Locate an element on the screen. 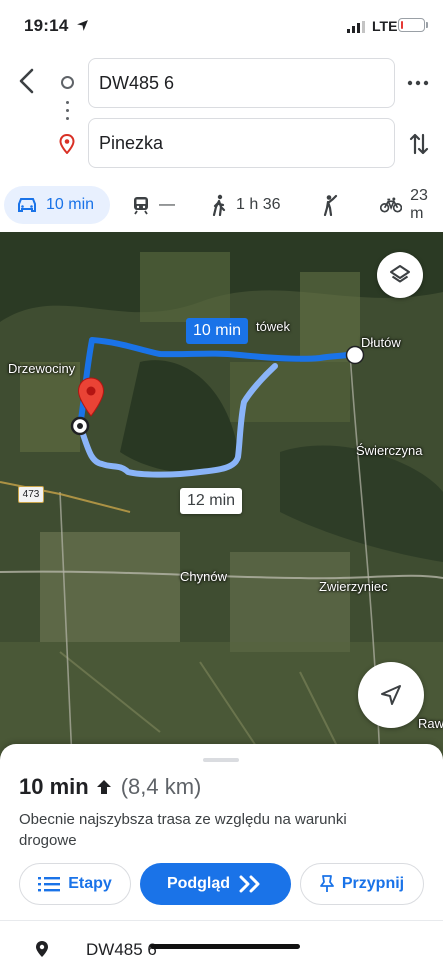 The image size is (443, 960). preview-label: Podgląd is located at coordinates (198, 883).